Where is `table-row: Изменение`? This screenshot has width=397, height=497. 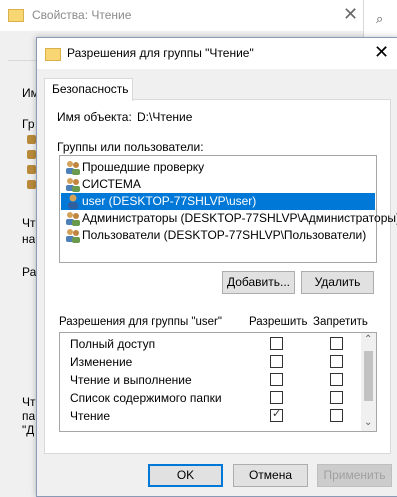 table-row: Изменение is located at coordinates (210, 362).